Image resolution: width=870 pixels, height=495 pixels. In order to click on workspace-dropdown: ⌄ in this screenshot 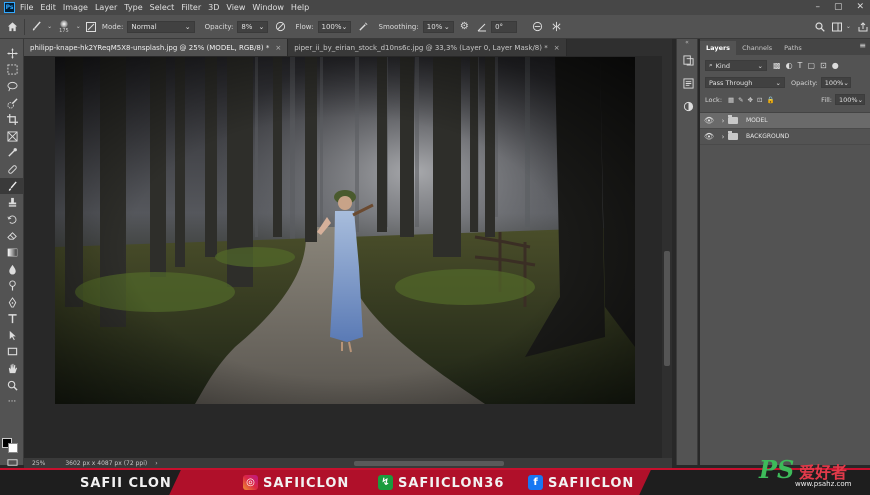, I will do `click(848, 26)`.